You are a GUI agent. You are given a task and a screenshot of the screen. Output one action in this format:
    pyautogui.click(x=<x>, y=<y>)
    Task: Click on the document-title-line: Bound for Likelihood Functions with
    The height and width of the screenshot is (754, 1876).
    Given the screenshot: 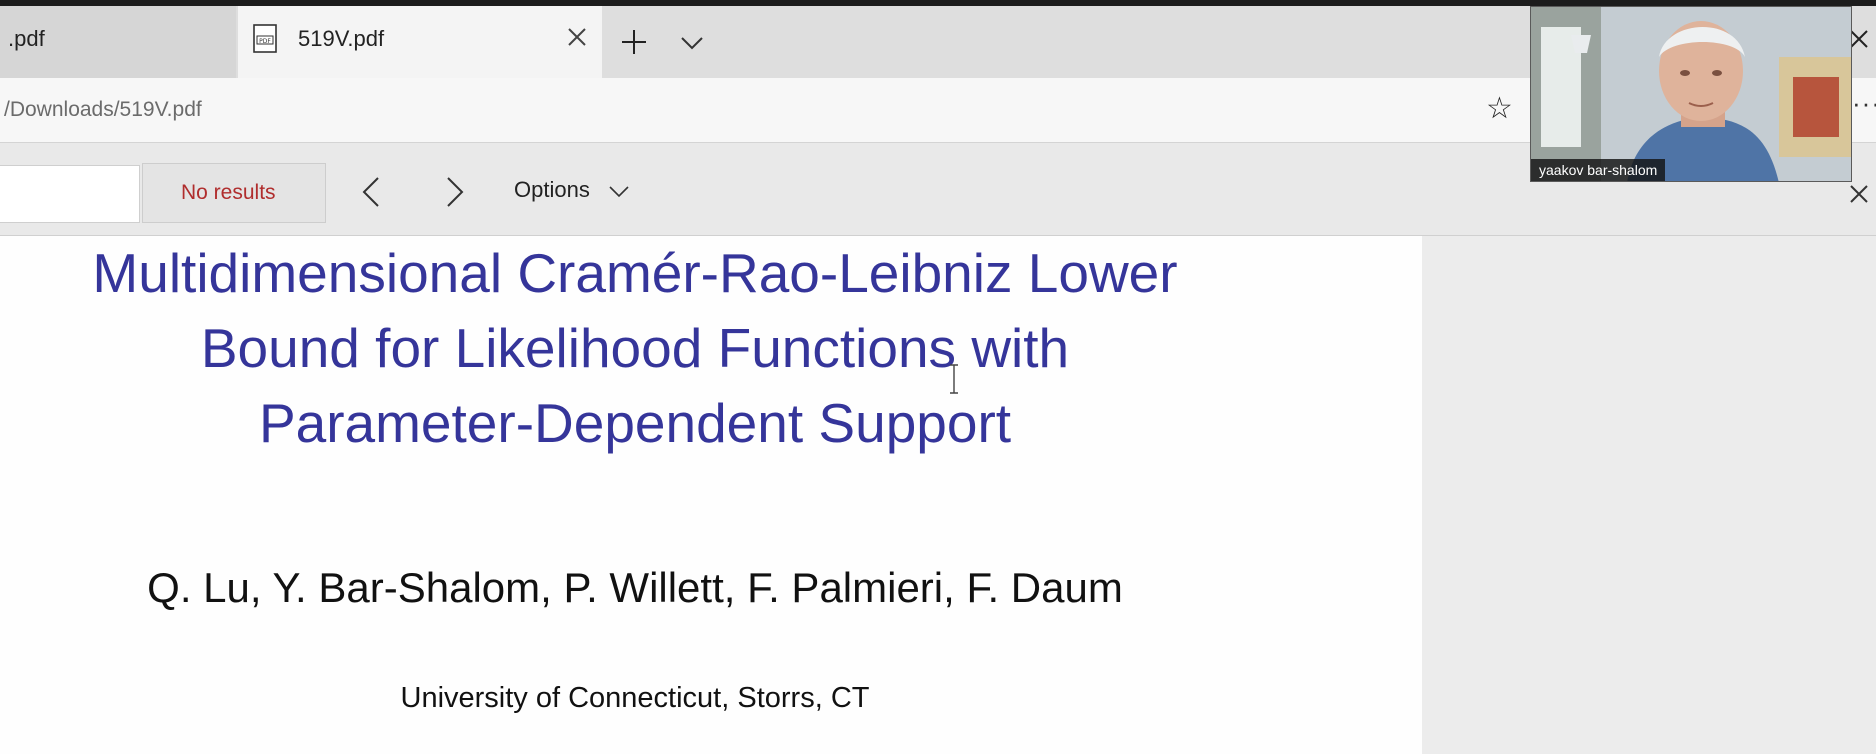 What is the action you would take?
    pyautogui.click(x=635, y=348)
    